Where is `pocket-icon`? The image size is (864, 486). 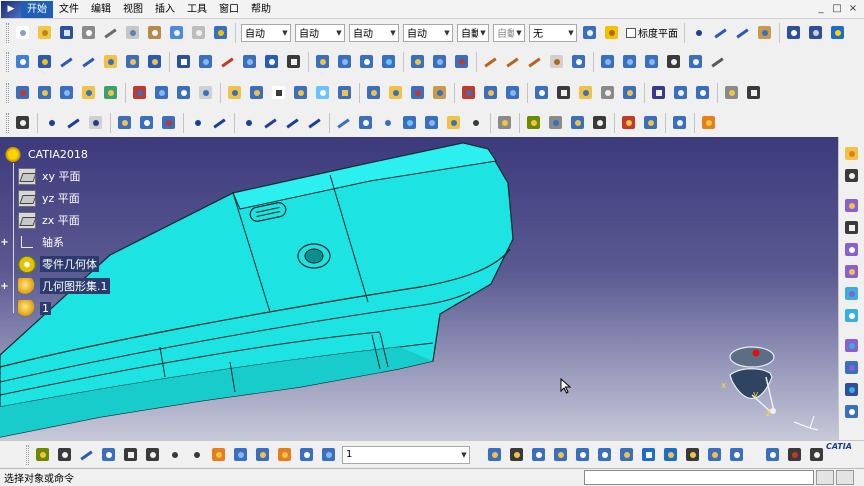
pocket-icon is located at coordinates (852, 228).